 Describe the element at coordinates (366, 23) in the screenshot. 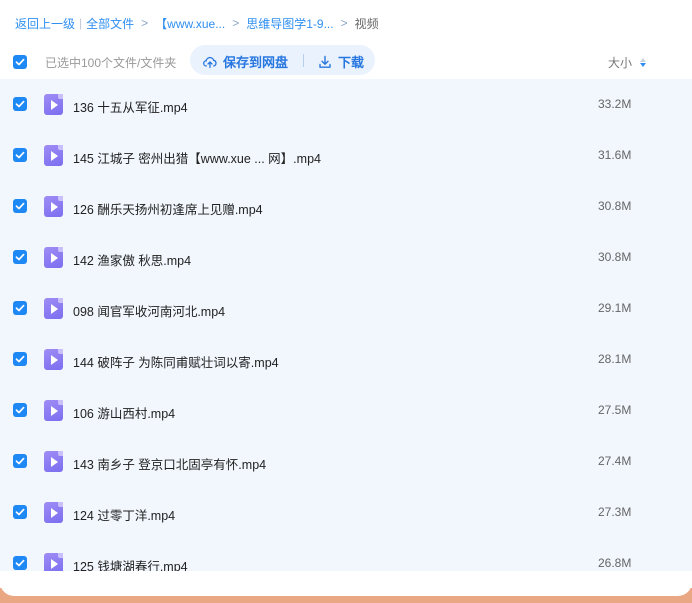

I see `breadcrumb-item-current: 视频` at that location.